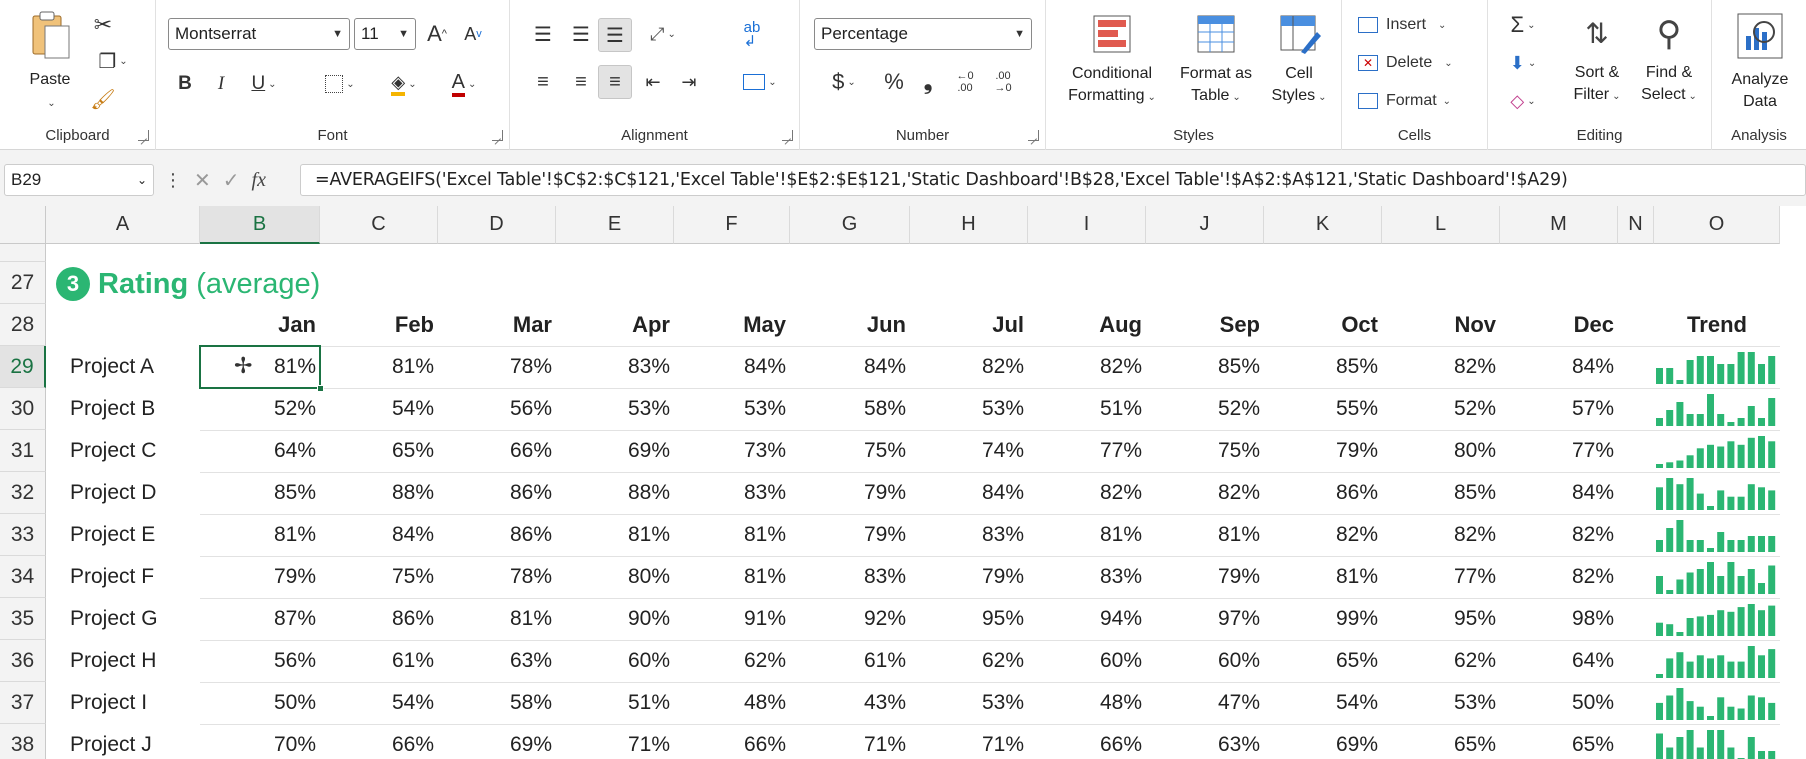  What do you see at coordinates (135, 409) in the screenshot?
I see `project-name-cell: Project B` at bounding box center [135, 409].